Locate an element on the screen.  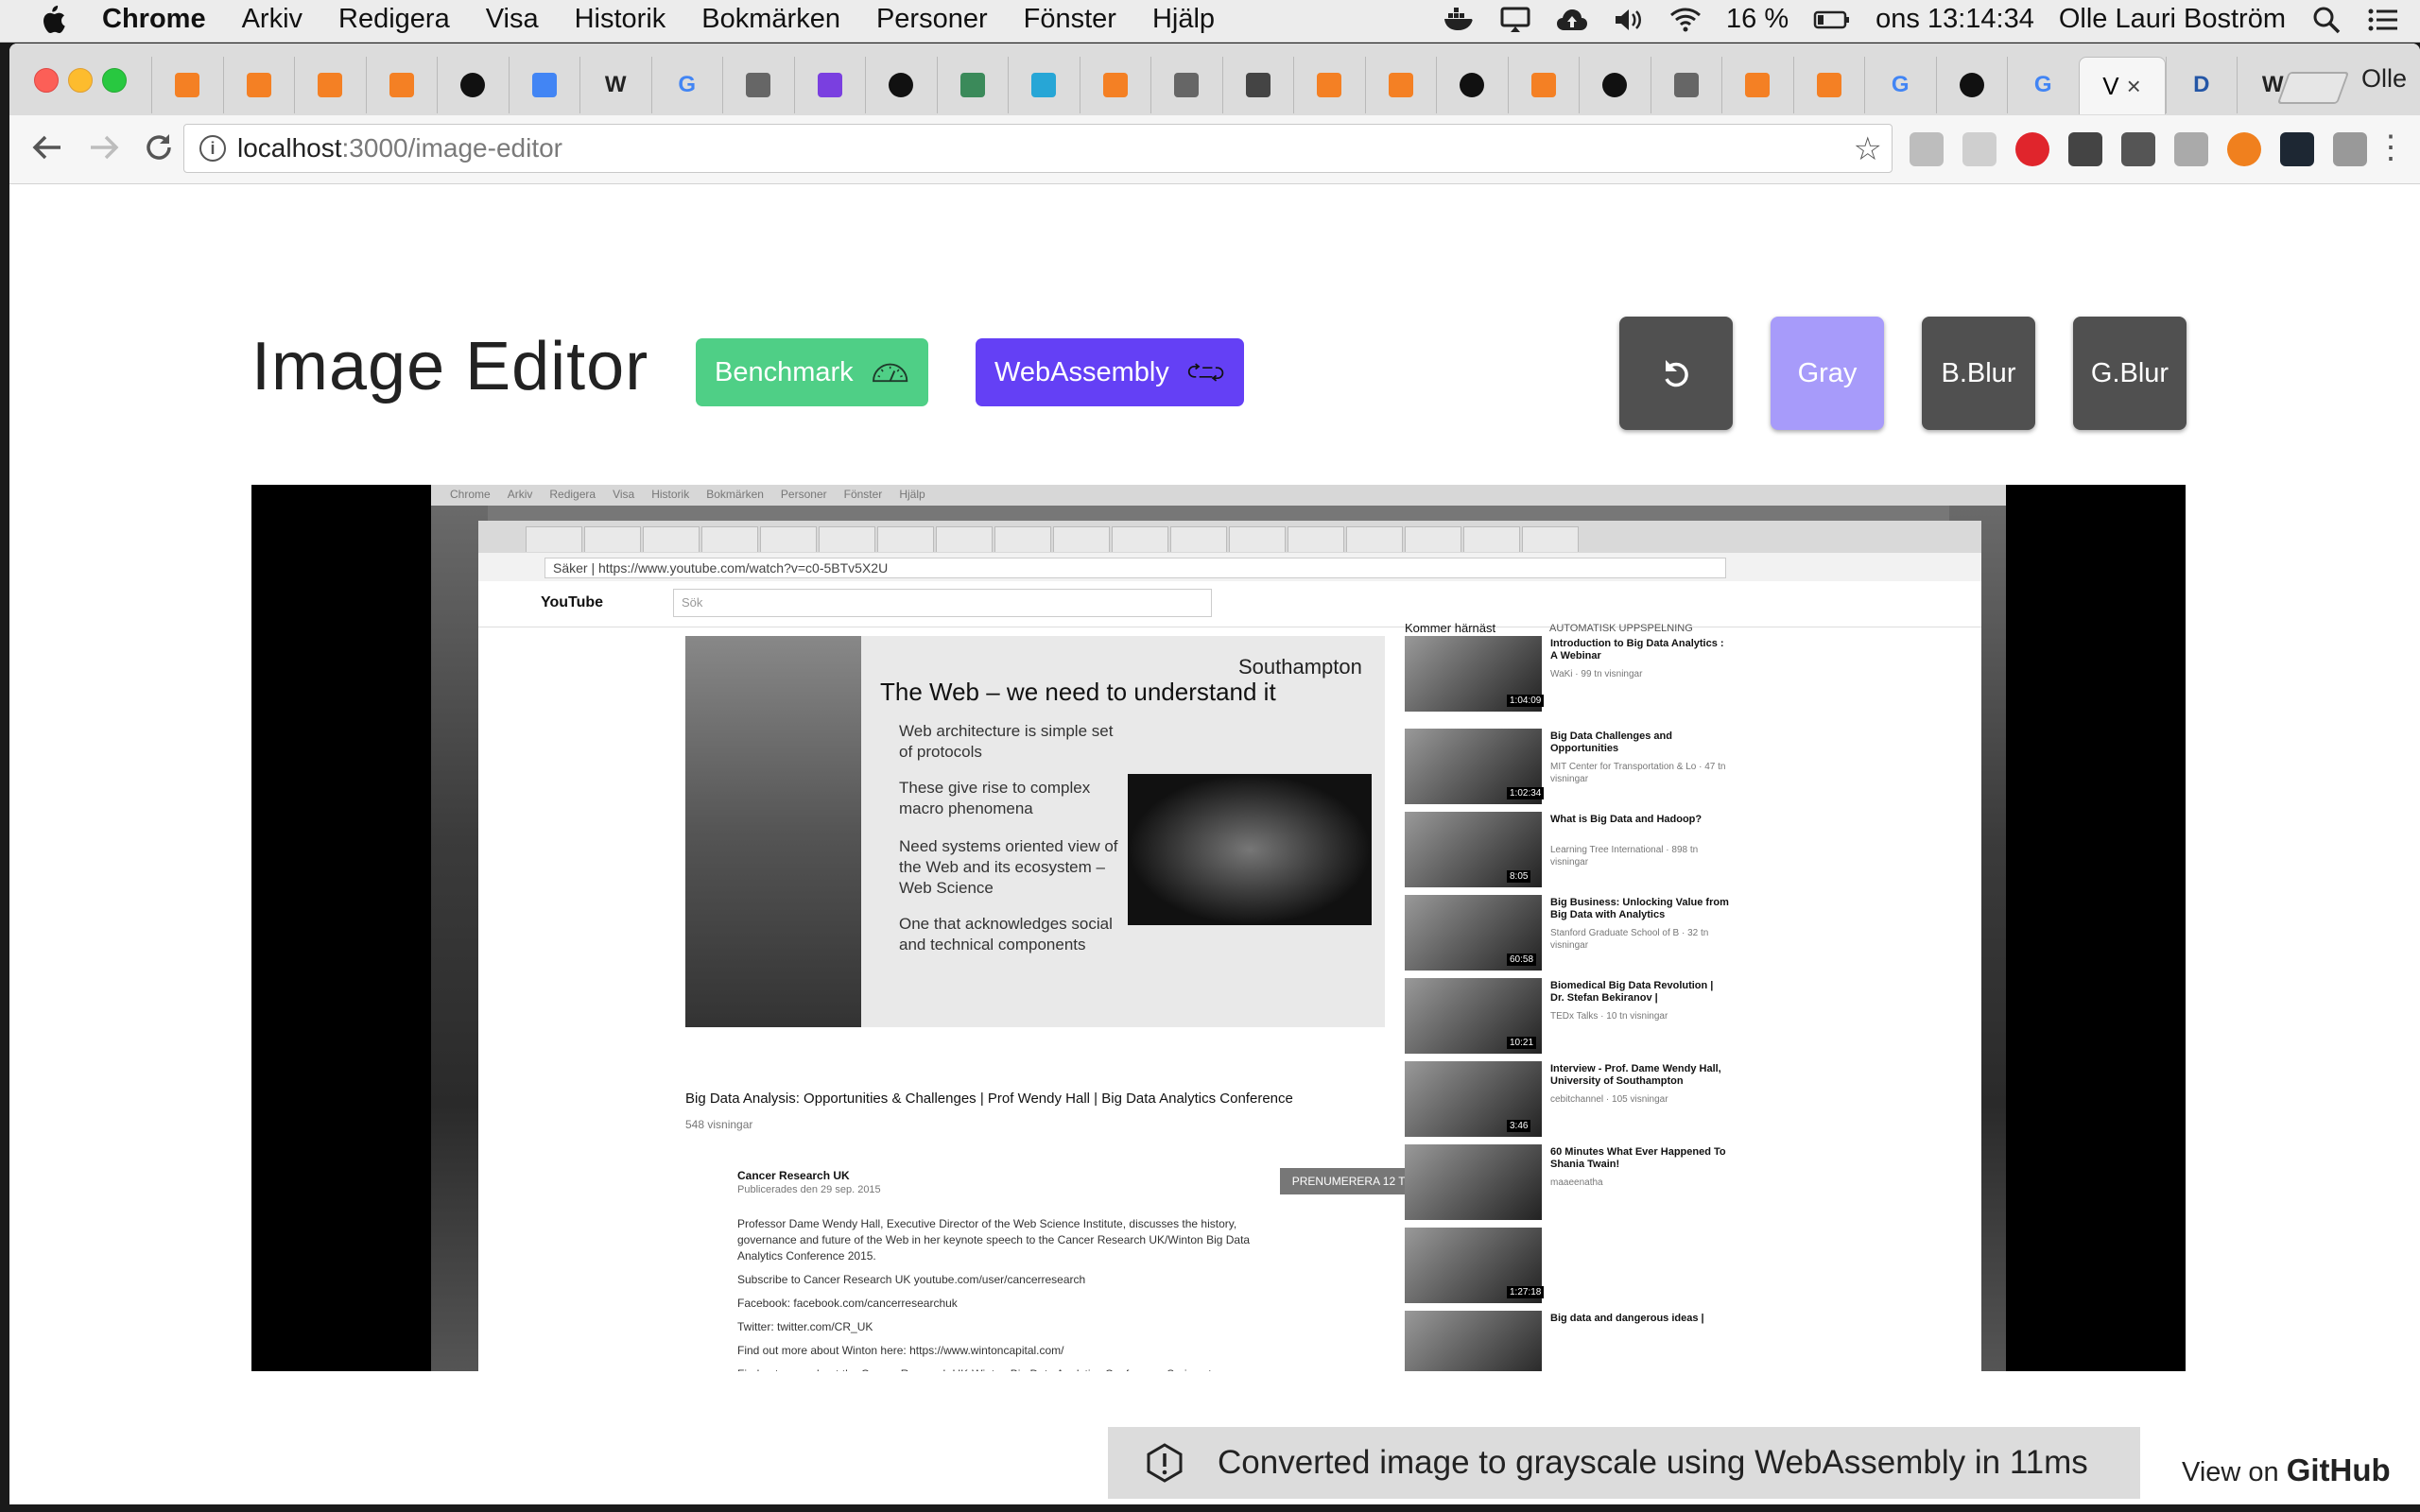
grayscale-filter-button: Gray is located at coordinates (1827, 373).